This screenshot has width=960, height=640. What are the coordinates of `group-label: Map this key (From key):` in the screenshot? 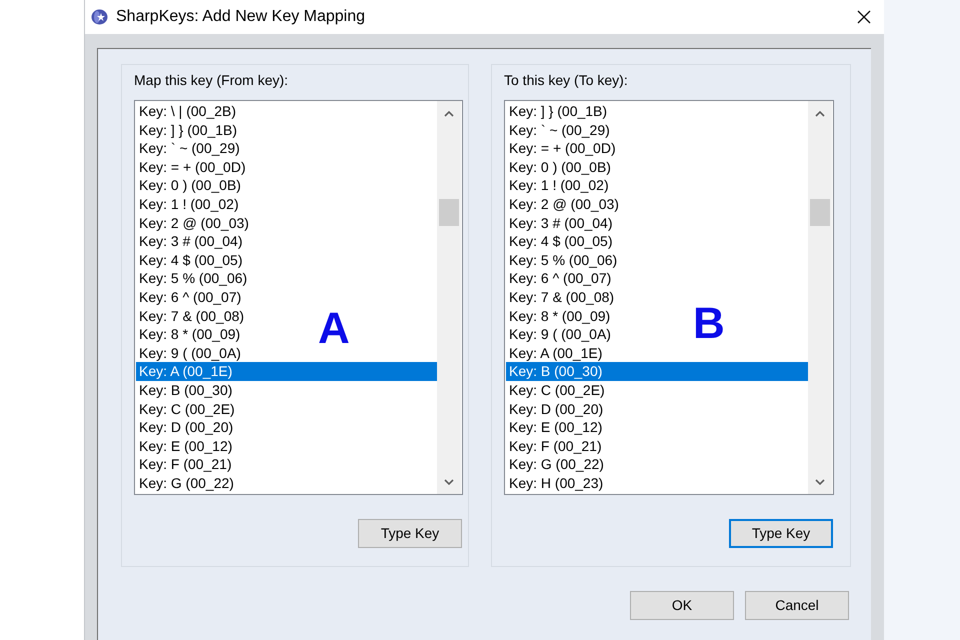 It's located at (211, 80).